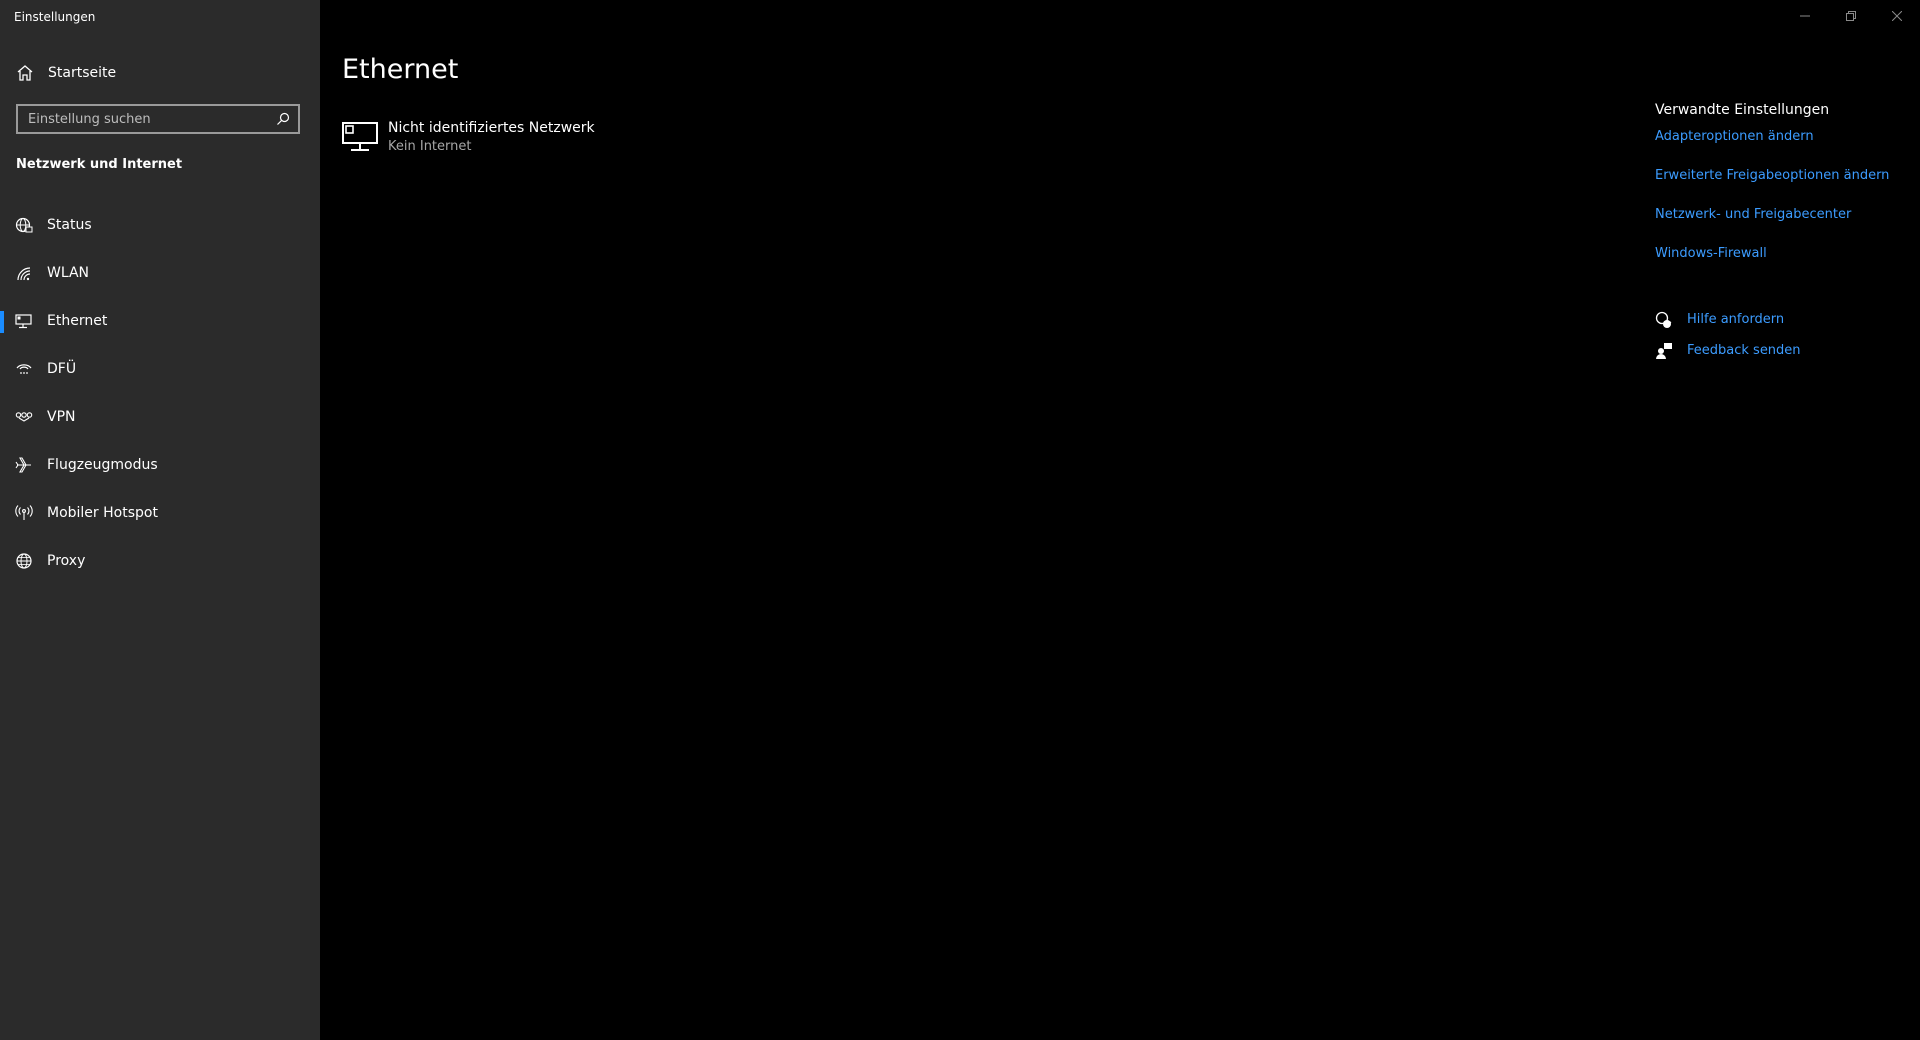 This screenshot has height=1040, width=1920. I want to click on ethernet-network-icon, so click(360, 137).